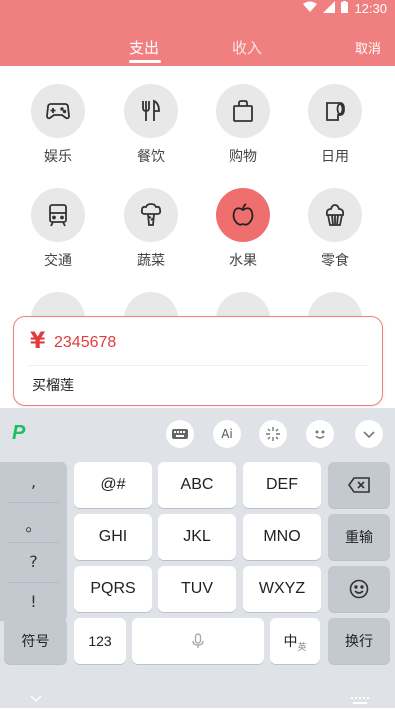 The width and height of the screenshot is (395, 709). Describe the element at coordinates (227, 434) in the screenshot. I see `ai-icon: Ai` at that location.